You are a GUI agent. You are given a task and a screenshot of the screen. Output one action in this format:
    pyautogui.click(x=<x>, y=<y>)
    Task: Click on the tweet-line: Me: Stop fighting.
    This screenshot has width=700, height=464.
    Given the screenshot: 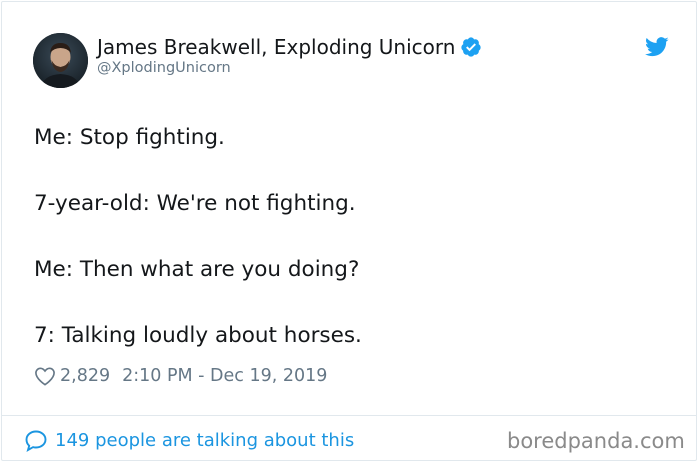 What is the action you would take?
    pyautogui.click(x=129, y=137)
    